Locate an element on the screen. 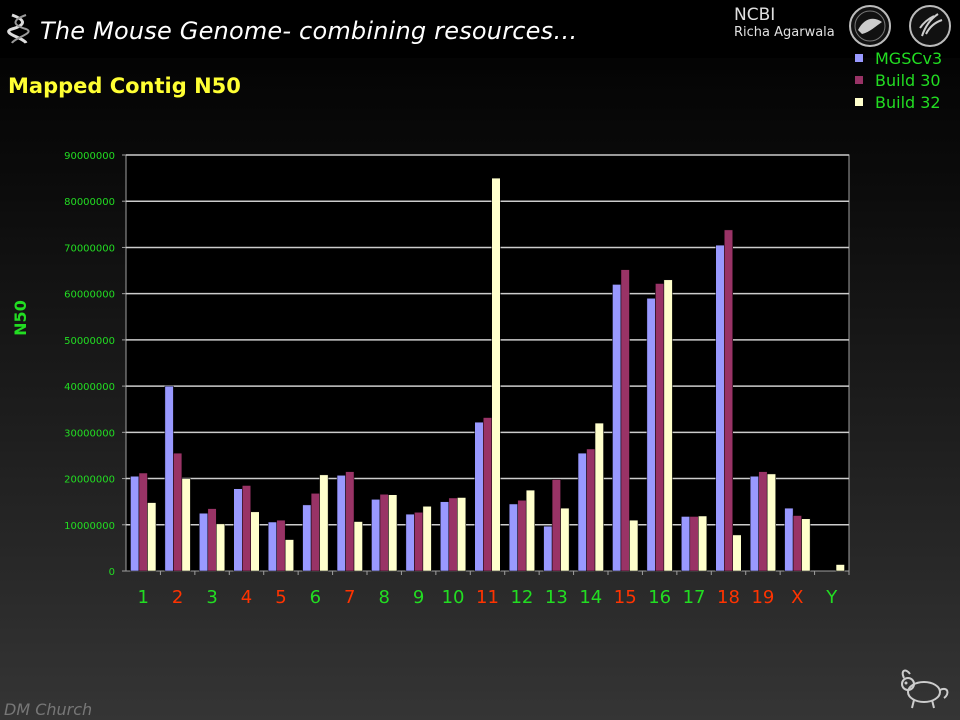  y-tick-label: 60000000 is located at coordinates (89, 295).